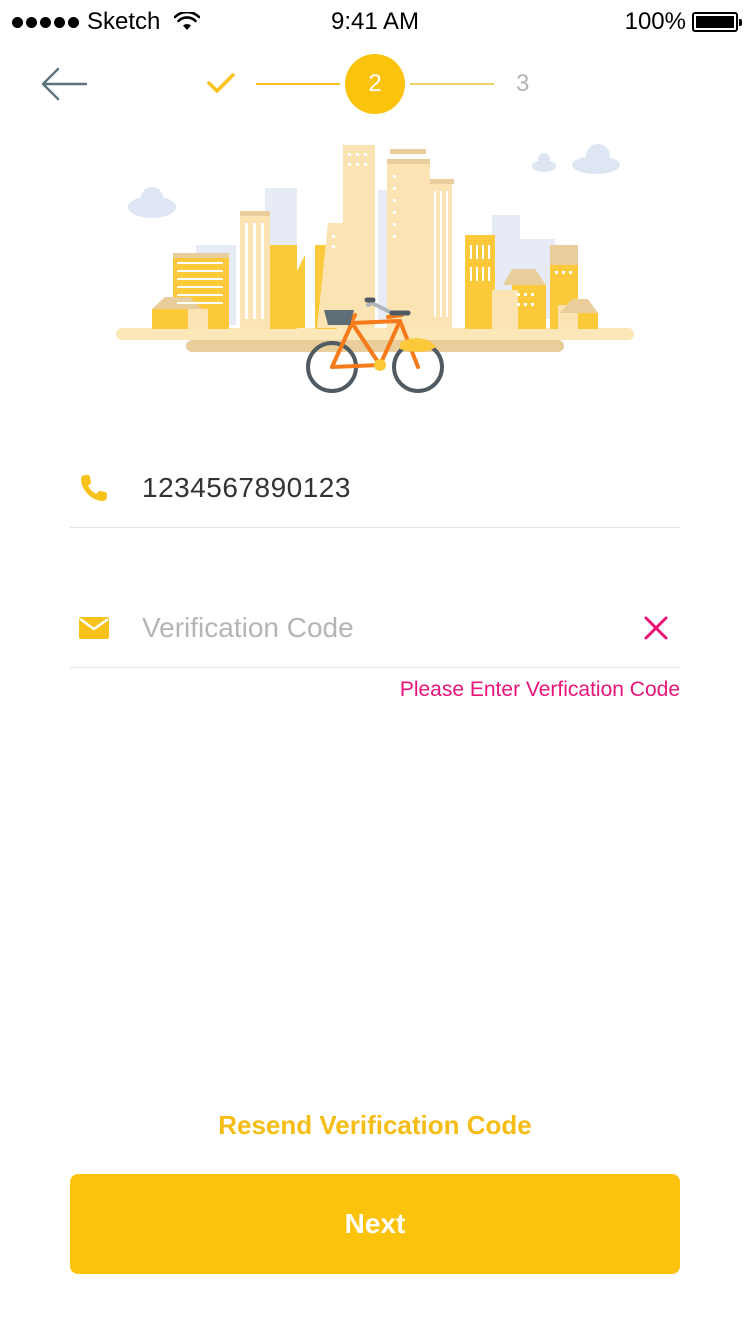 This screenshot has width=750, height=1334. I want to click on progress-stepper: 2 3, so click(375, 84).